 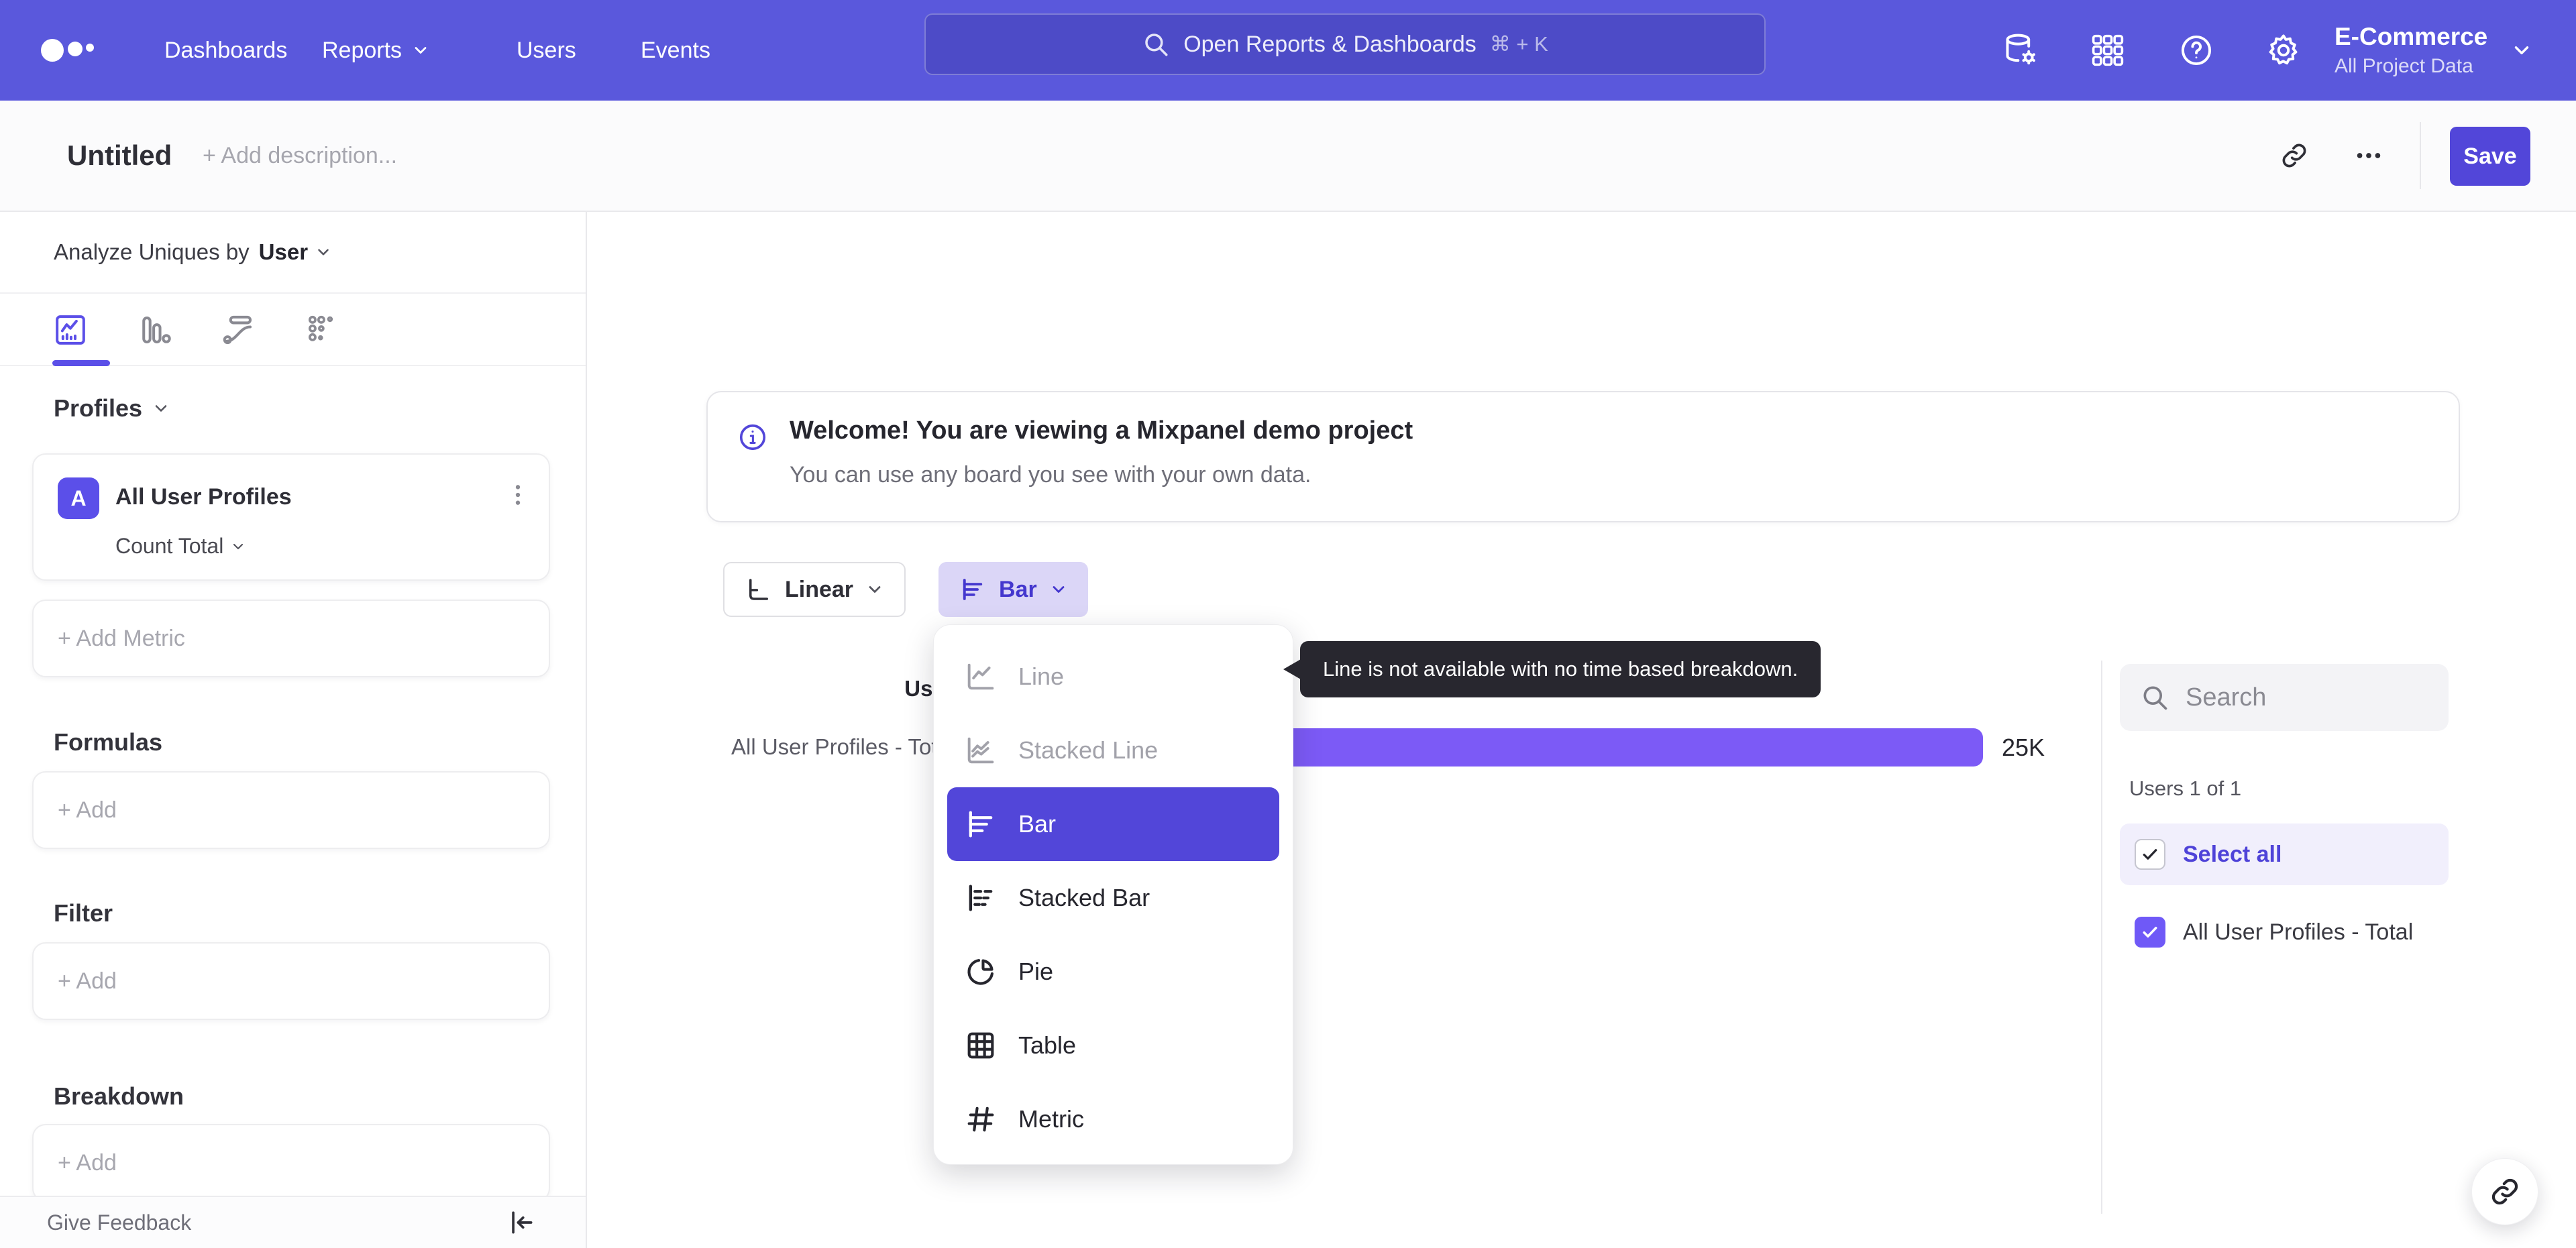 What do you see at coordinates (2196, 50) in the screenshot?
I see `help-icon` at bounding box center [2196, 50].